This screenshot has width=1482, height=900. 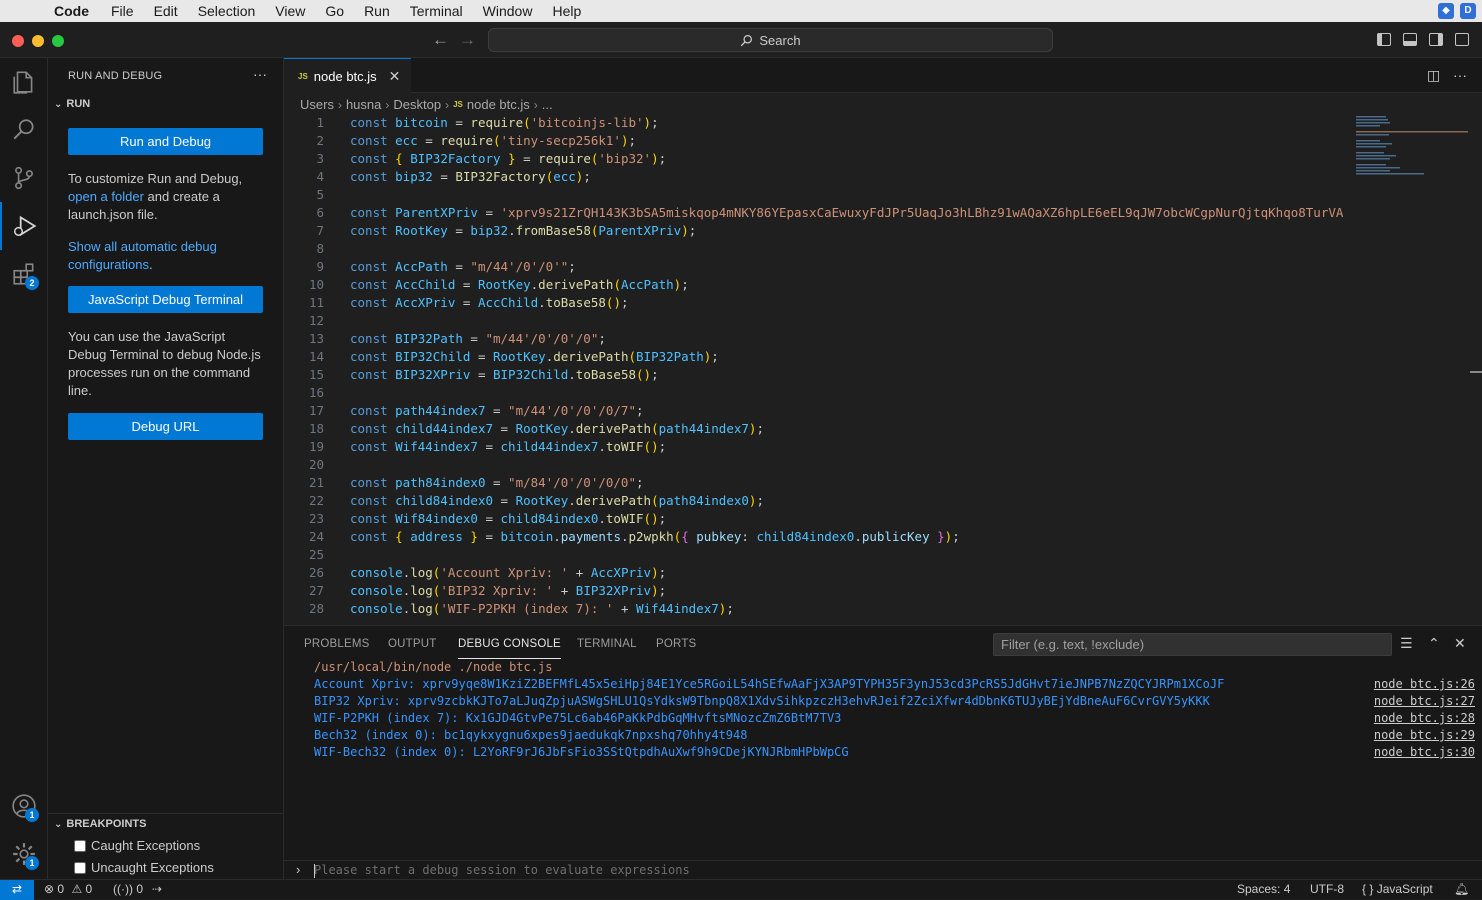 What do you see at coordinates (89, 889) in the screenshot?
I see `warning-count: 0` at bounding box center [89, 889].